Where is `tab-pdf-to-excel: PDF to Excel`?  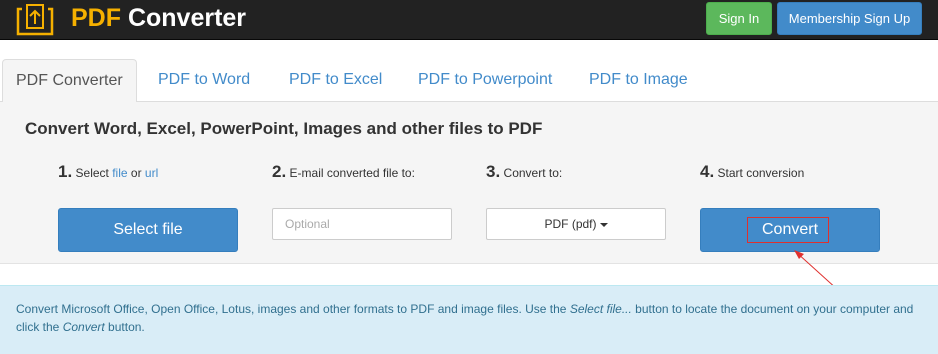 tab-pdf-to-excel: PDF to Excel is located at coordinates (335, 80).